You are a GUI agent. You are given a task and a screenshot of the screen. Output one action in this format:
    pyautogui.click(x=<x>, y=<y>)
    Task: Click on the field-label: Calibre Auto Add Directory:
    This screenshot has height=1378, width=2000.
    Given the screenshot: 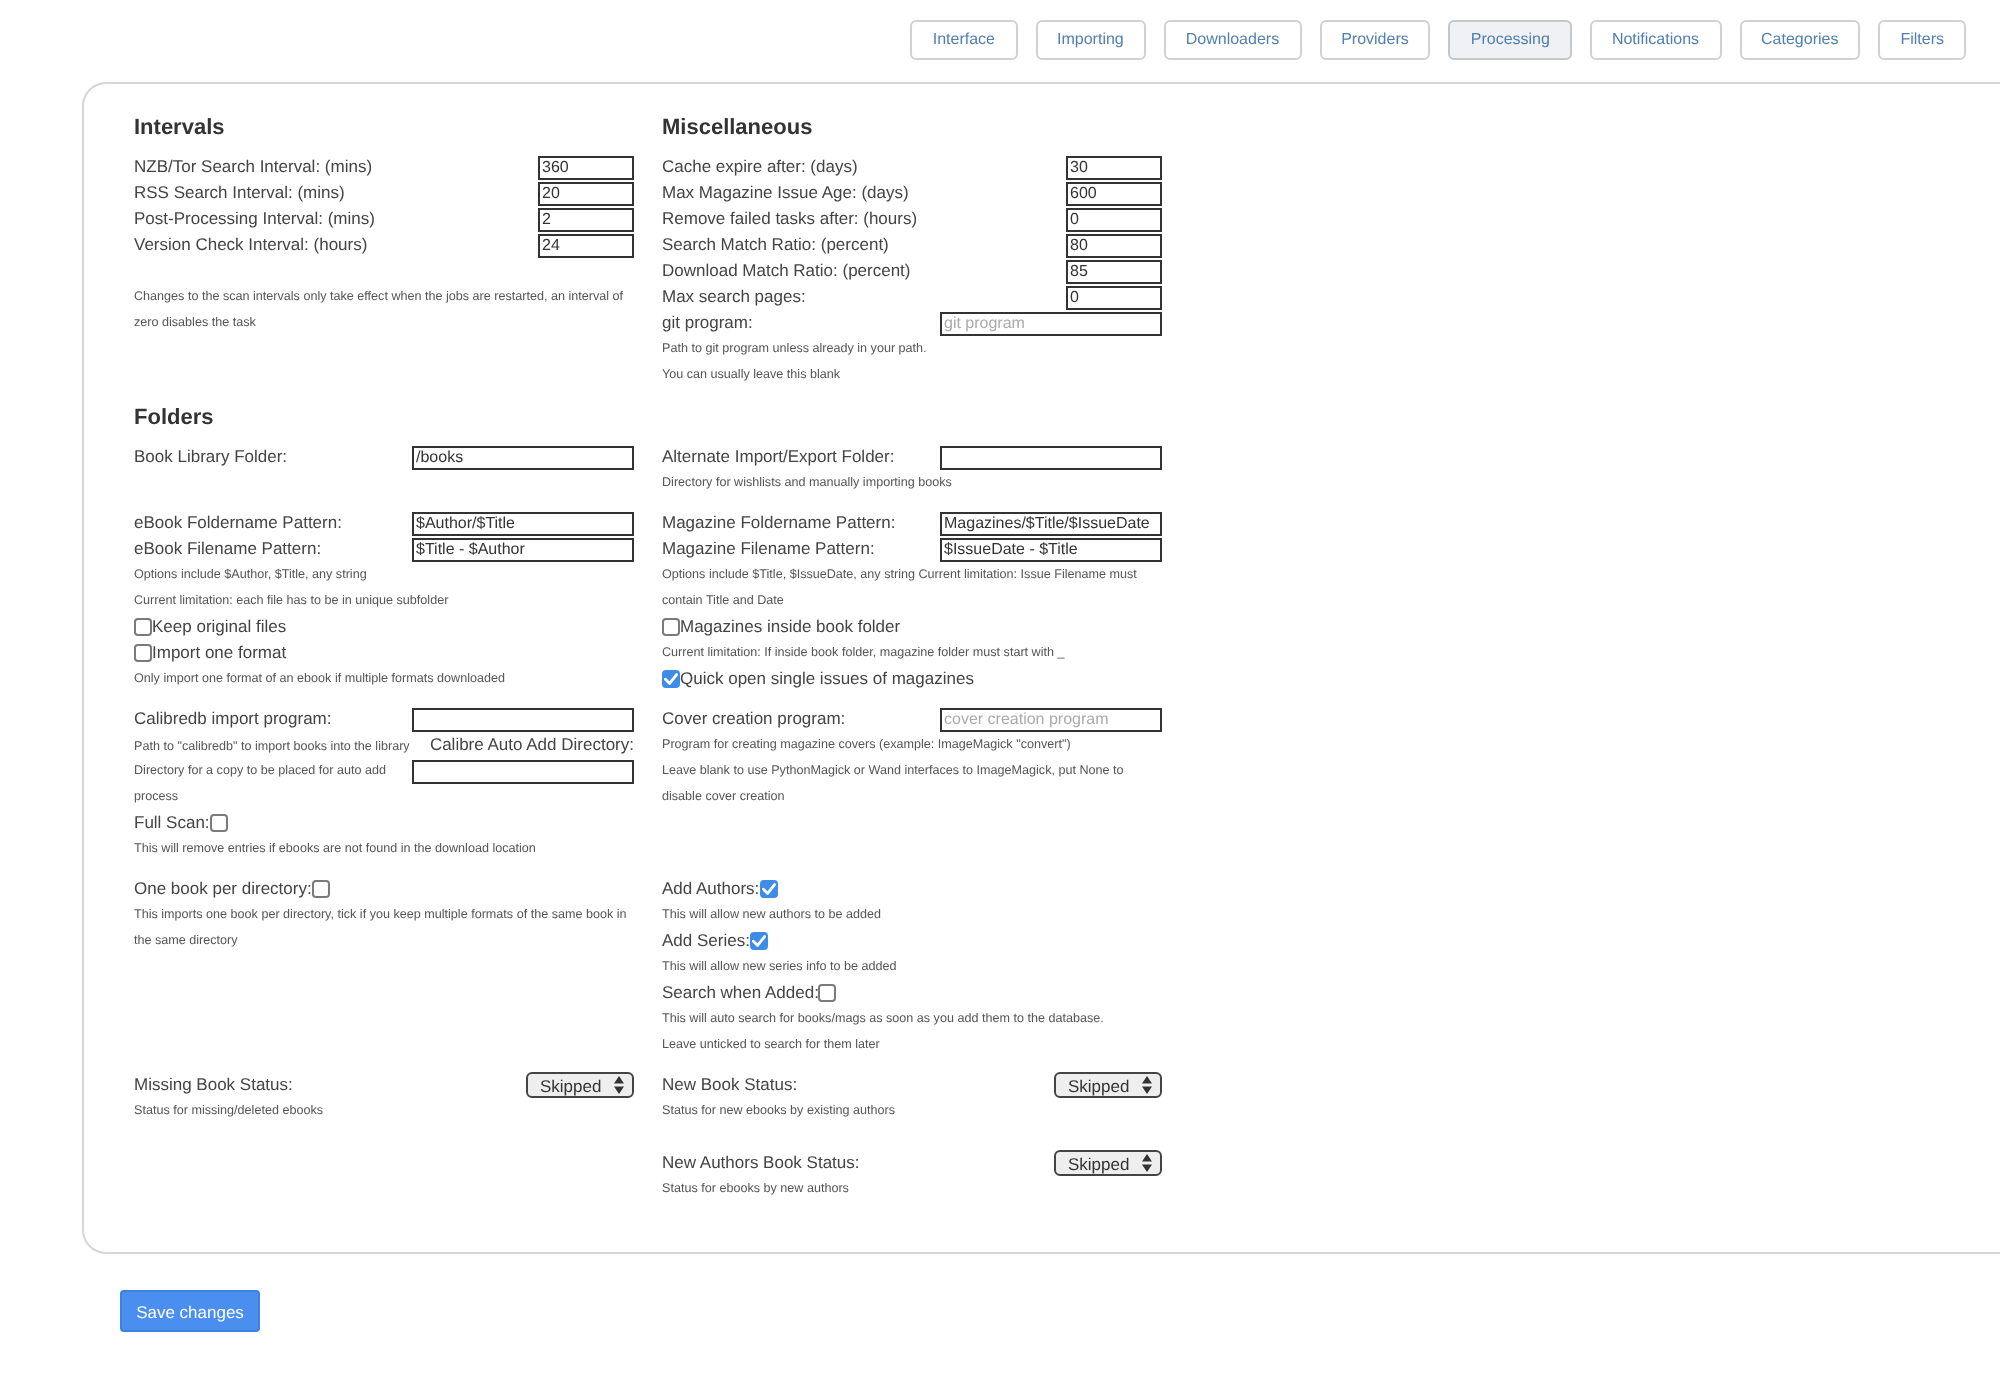 What is the action you would take?
    pyautogui.click(x=531, y=745)
    